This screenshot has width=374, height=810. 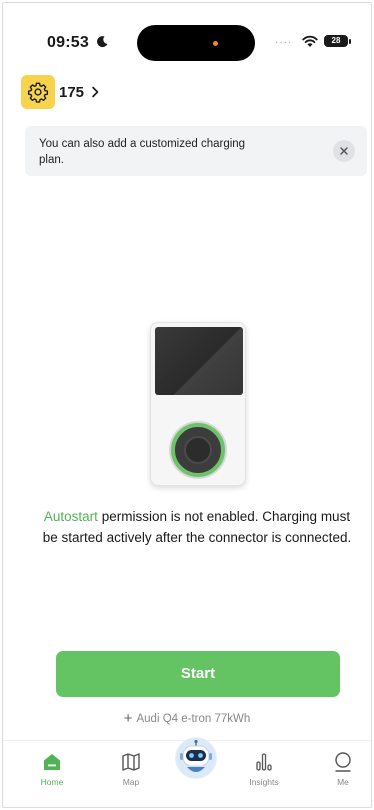 I want to click on tab-map: Map, so click(x=131, y=769).